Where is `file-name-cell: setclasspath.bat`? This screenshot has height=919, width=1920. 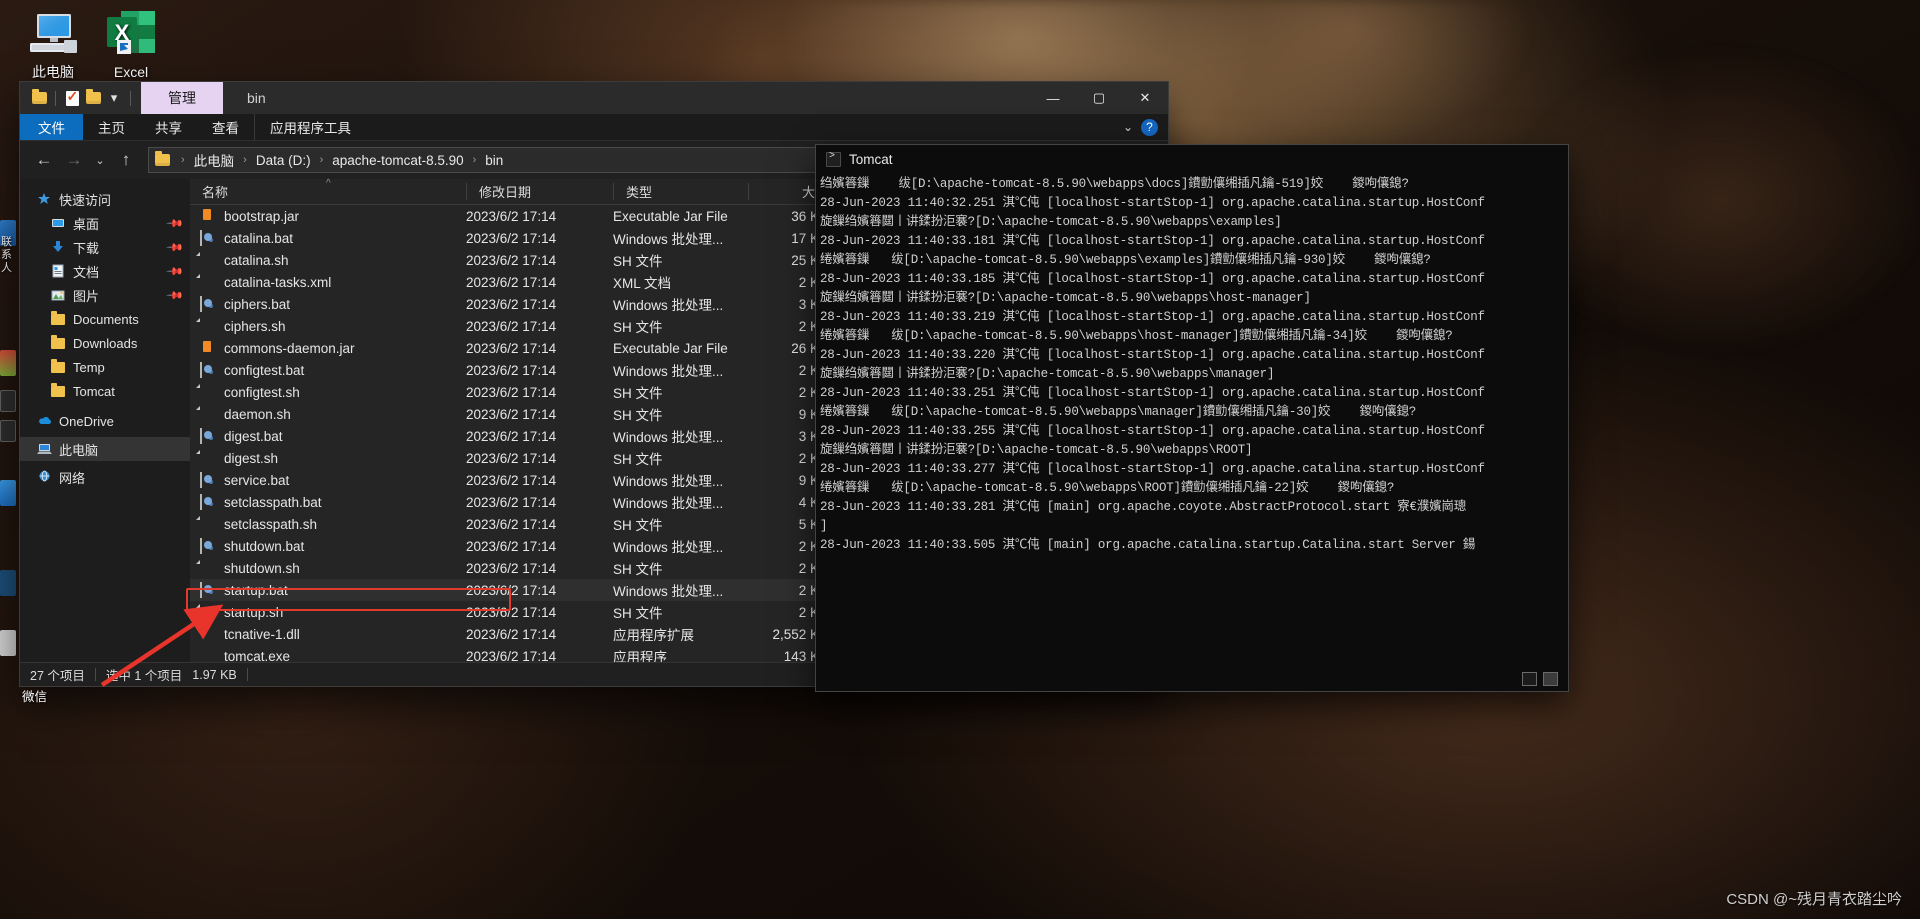 file-name-cell: setclasspath.bat is located at coordinates (328, 502).